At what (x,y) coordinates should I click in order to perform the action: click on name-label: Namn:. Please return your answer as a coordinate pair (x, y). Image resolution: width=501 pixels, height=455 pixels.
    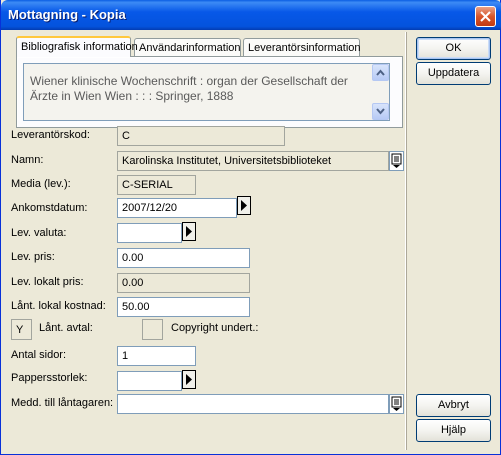
    Looking at the image, I should click on (27, 160).